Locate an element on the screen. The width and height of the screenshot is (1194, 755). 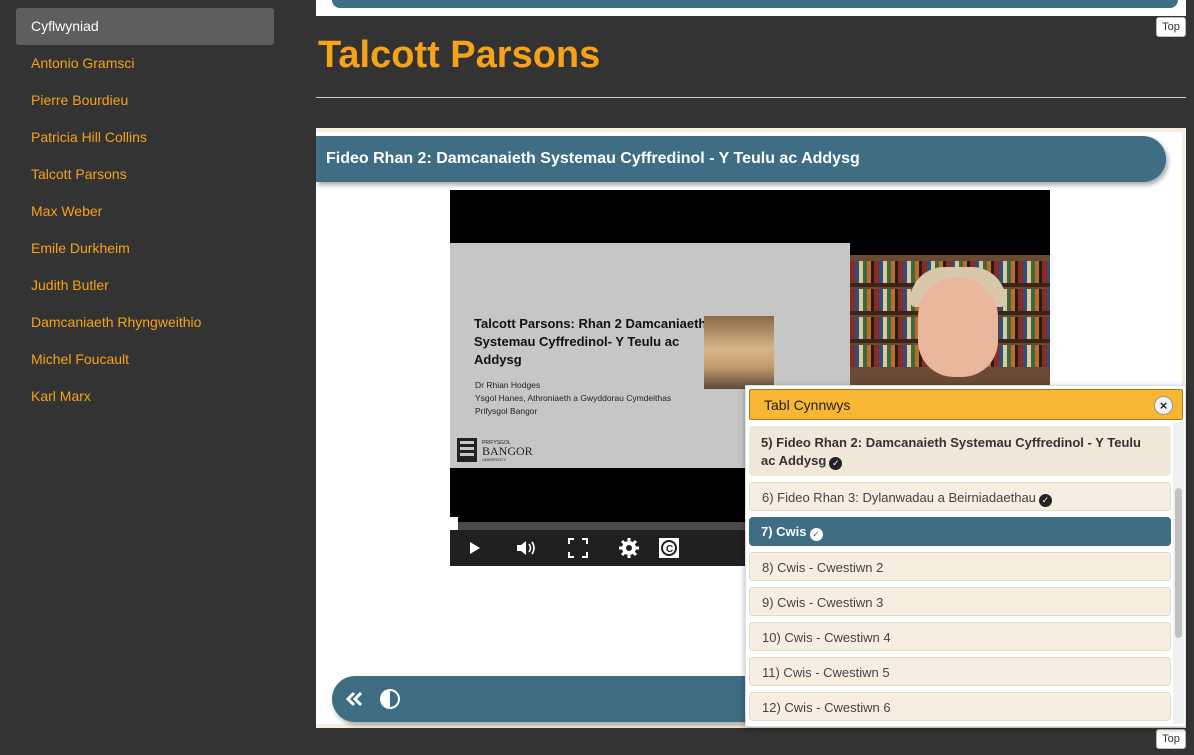
toc-item-label: 11) Cwis - Cwestiwn 5 is located at coordinates (826, 672).